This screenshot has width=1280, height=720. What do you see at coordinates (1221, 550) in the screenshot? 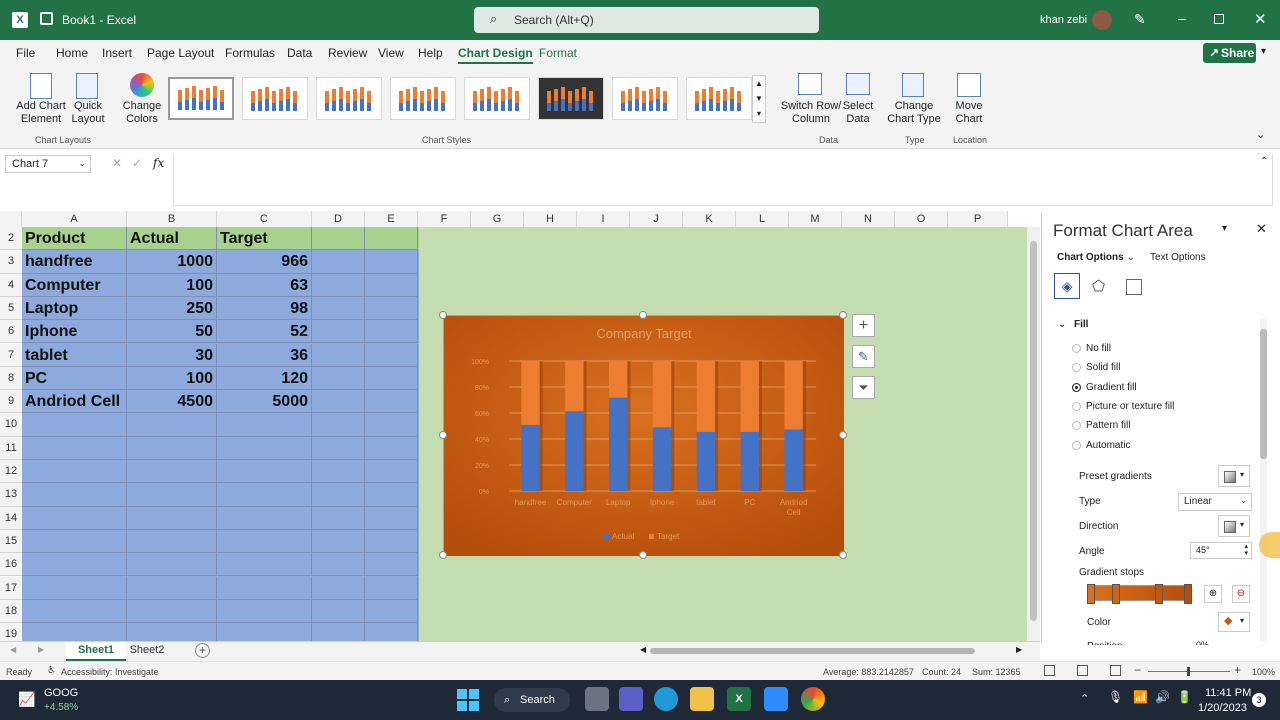
I see `angle-input: 45° ▴ ▾` at bounding box center [1221, 550].